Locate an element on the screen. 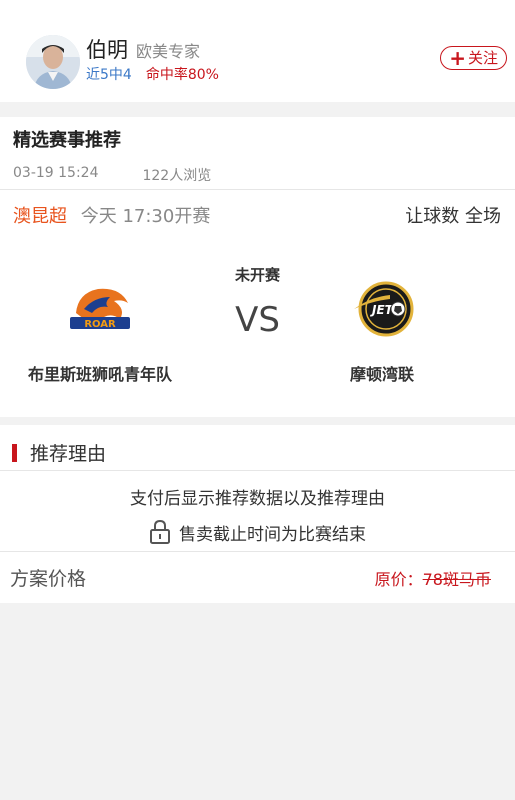 The image size is (515, 800). price-row: 方案价格 原价：78斑马币 is located at coordinates (250, 577).